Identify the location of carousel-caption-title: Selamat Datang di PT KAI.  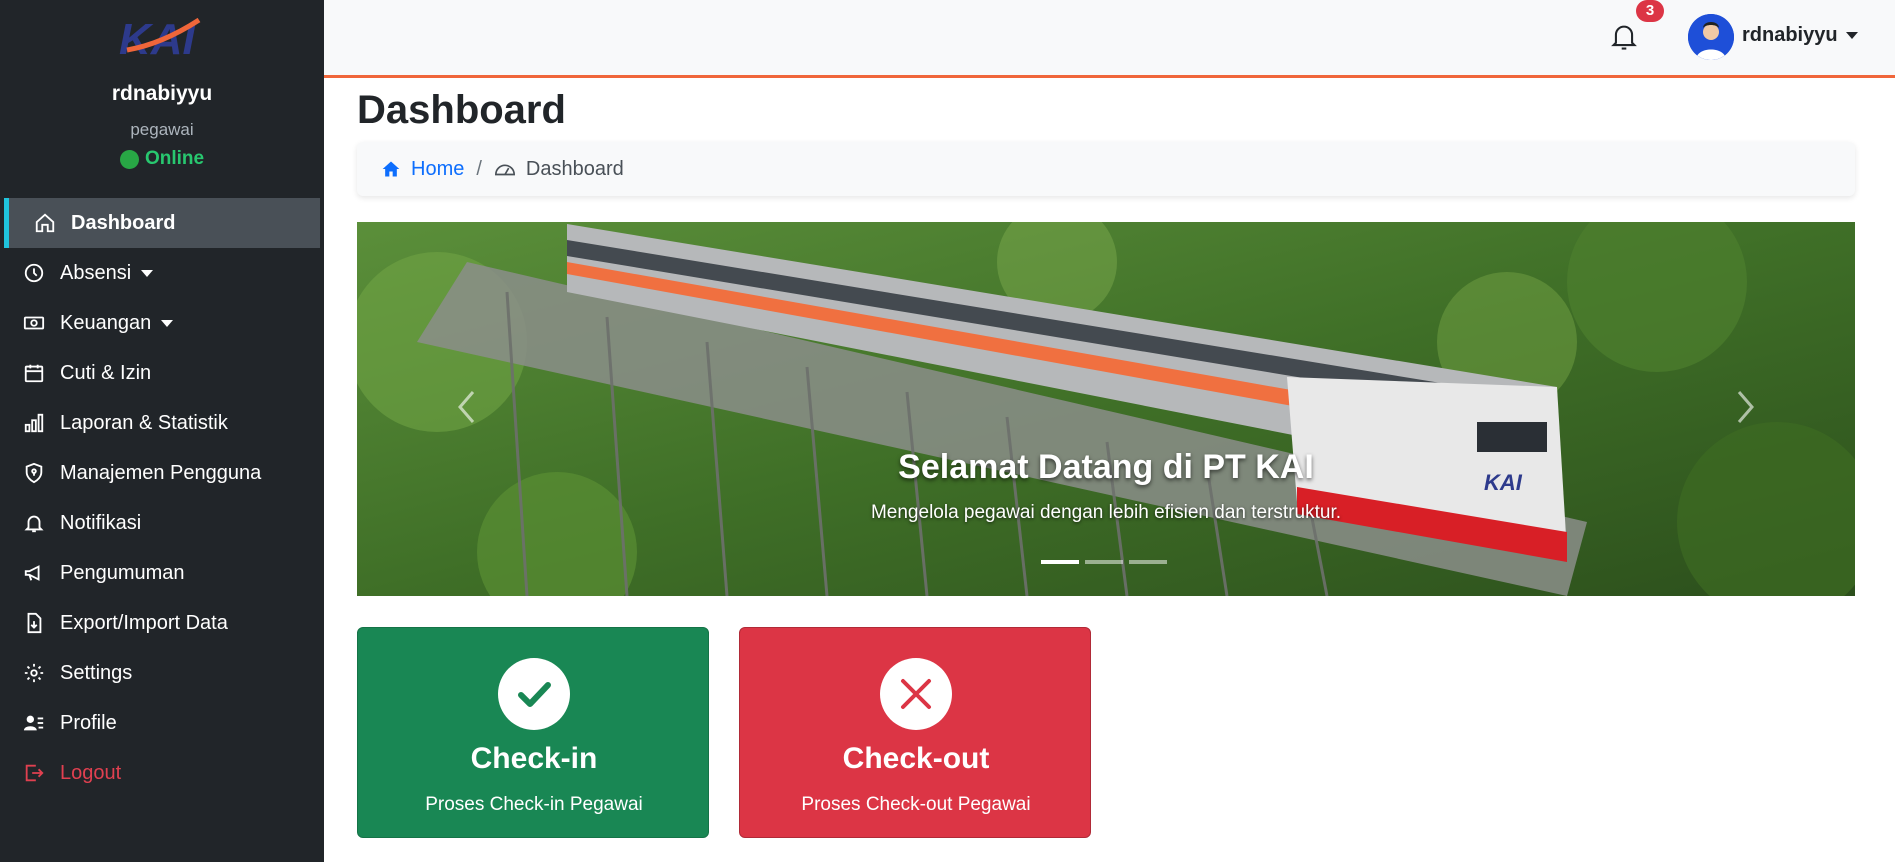
(1106, 467).